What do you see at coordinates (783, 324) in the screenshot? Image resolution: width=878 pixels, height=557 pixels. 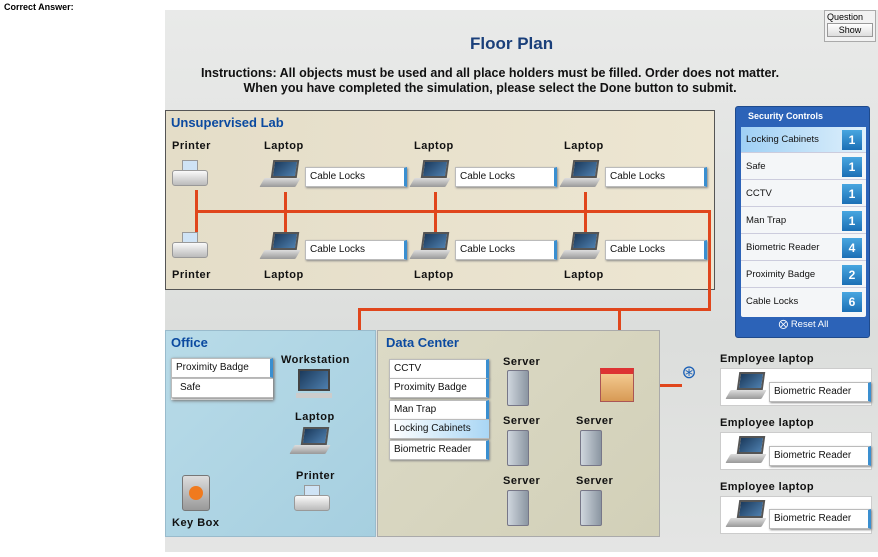 I see `reset-icon: ⨂` at bounding box center [783, 324].